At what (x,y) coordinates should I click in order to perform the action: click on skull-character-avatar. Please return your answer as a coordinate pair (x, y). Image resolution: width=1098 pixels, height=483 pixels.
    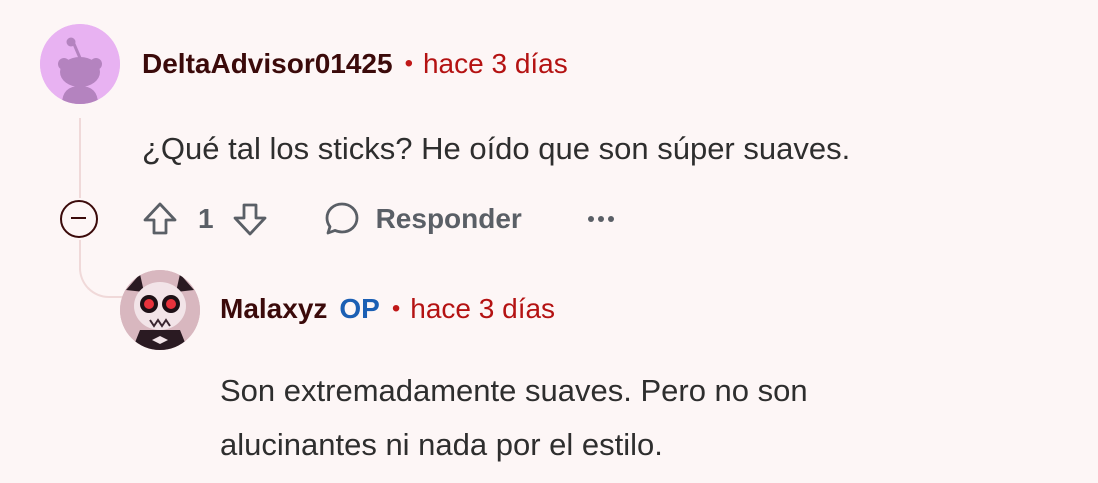
    Looking at the image, I should click on (160, 310).